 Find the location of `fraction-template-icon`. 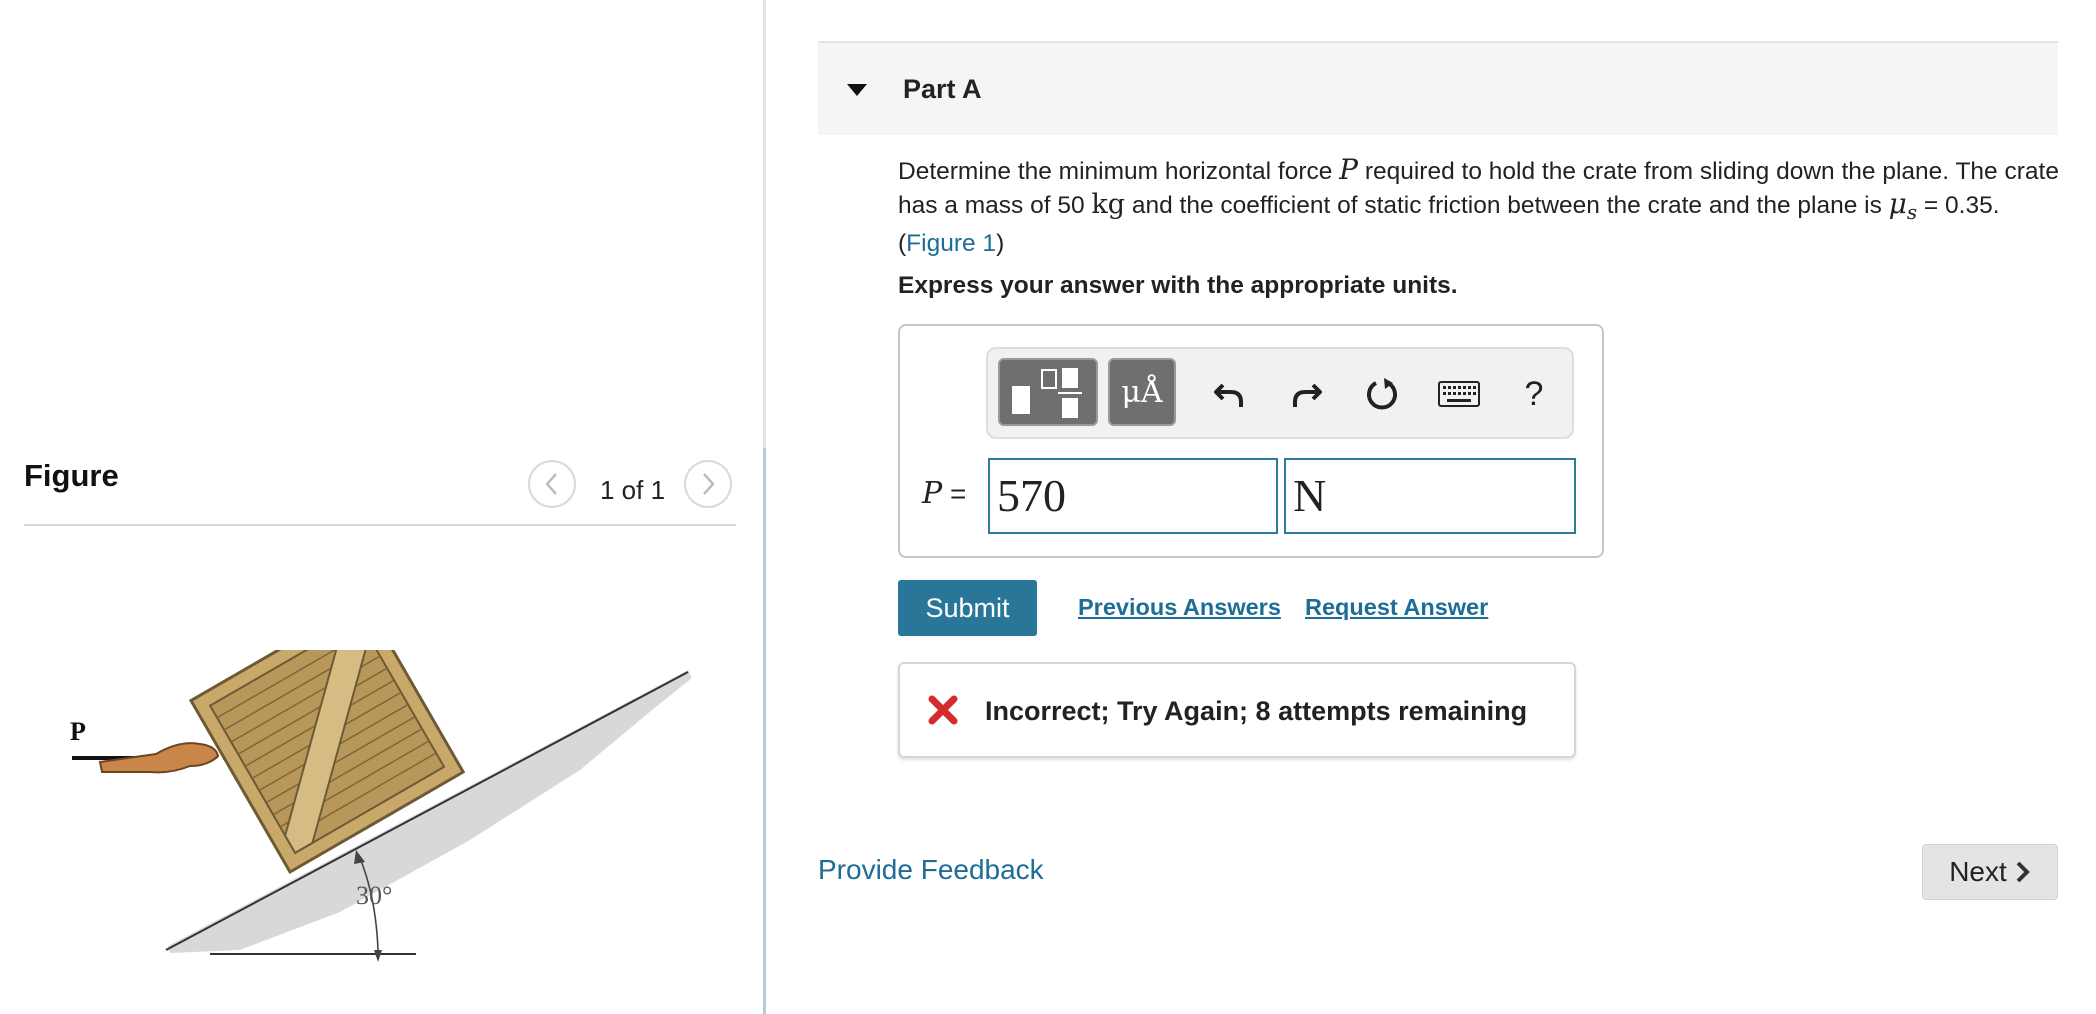

fraction-template-icon is located at coordinates (1047, 393).